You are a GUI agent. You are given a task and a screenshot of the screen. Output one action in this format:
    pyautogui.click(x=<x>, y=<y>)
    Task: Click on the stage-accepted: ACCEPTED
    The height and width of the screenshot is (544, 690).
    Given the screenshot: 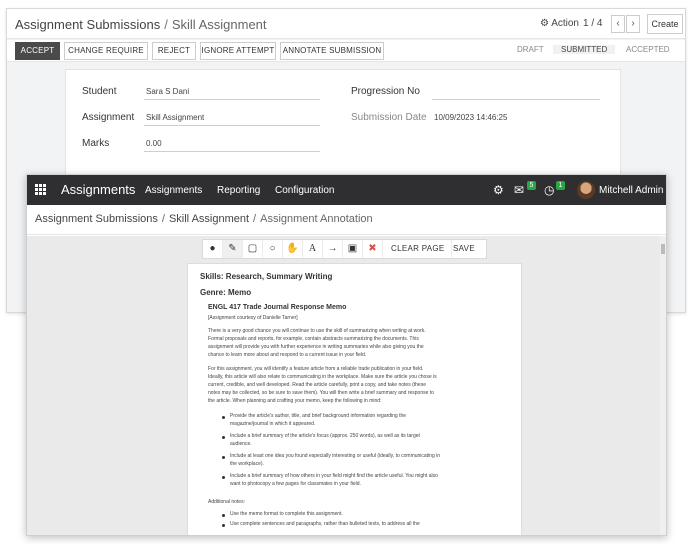 What is the action you would take?
    pyautogui.click(x=648, y=49)
    